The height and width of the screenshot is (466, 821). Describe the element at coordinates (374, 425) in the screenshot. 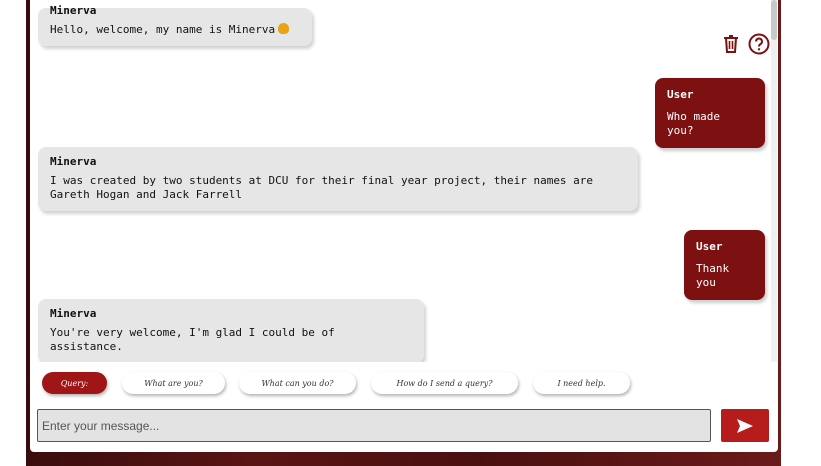

I see `message-input` at that location.